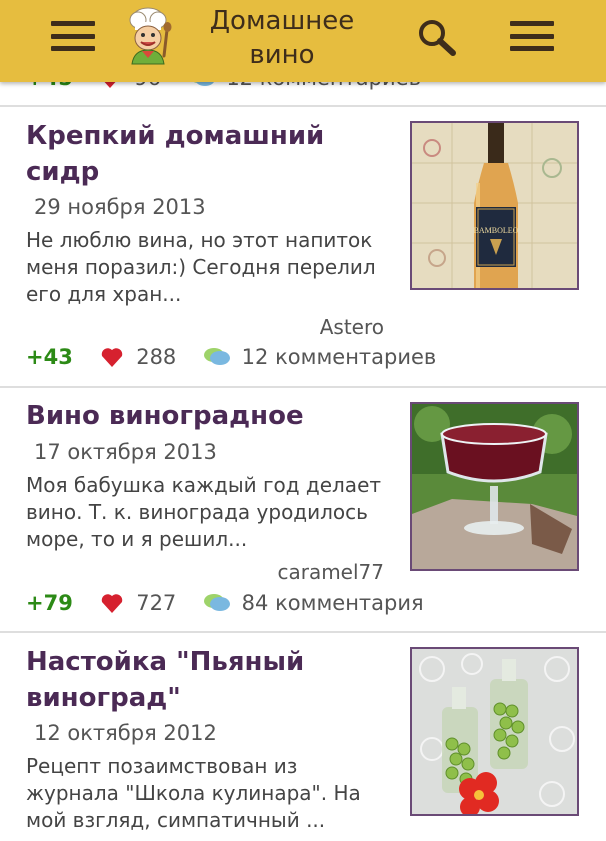 The width and height of the screenshot is (606, 841). I want to click on comments-count: 12 комментариев, so click(339, 357).